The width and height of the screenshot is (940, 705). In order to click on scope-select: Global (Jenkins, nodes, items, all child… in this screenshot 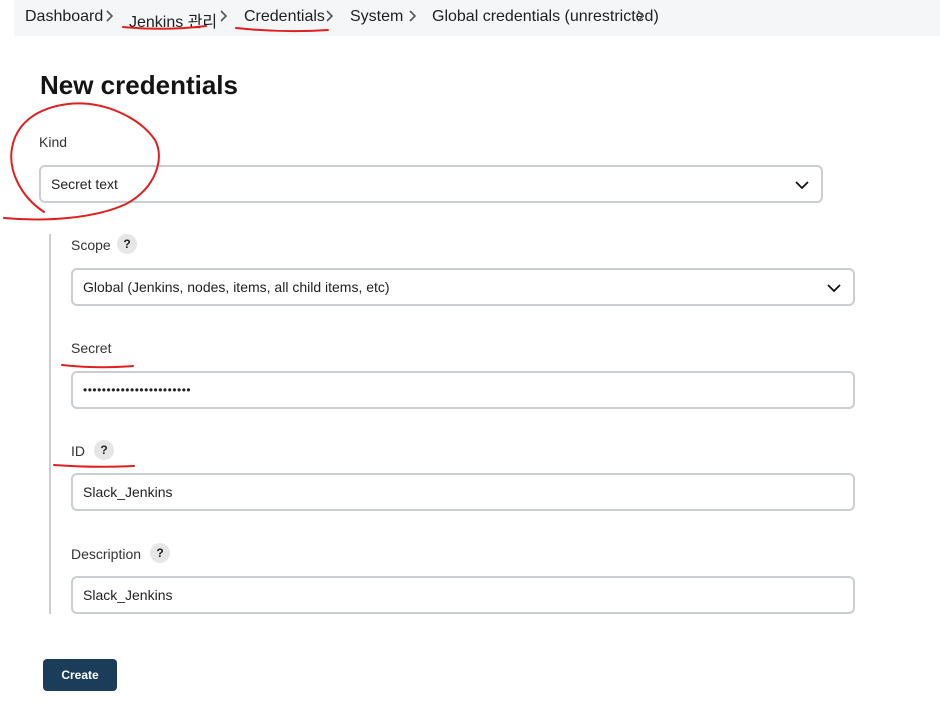, I will do `click(463, 287)`.